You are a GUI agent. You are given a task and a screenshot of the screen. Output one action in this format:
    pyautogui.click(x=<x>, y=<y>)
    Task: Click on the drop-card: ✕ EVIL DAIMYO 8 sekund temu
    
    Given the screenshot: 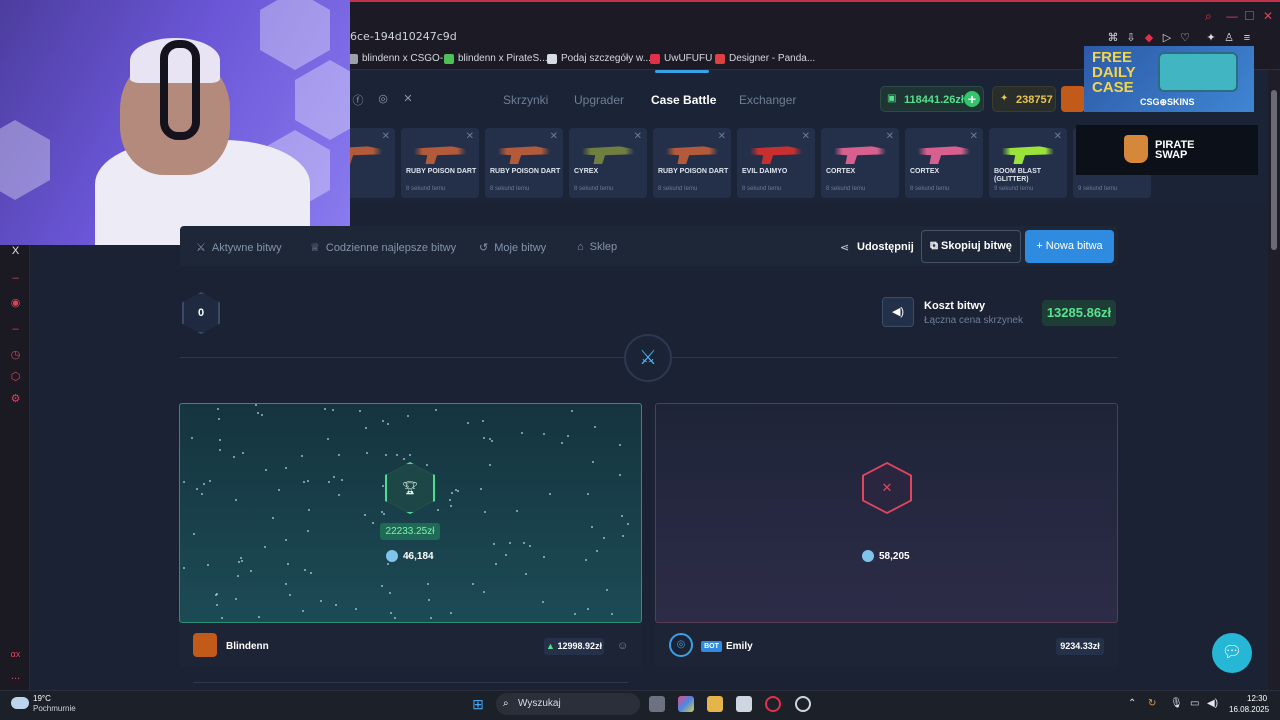 What is the action you would take?
    pyautogui.click(x=776, y=163)
    